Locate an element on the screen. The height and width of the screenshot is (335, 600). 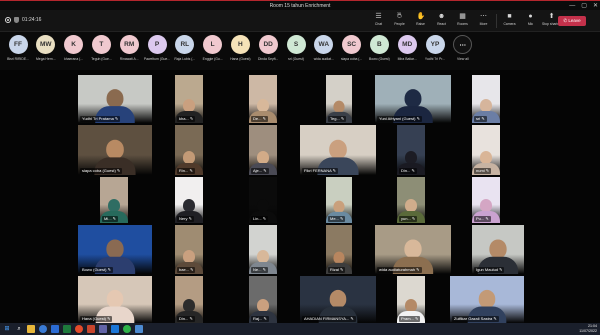
edge-icon is located at coordinates (43, 329).